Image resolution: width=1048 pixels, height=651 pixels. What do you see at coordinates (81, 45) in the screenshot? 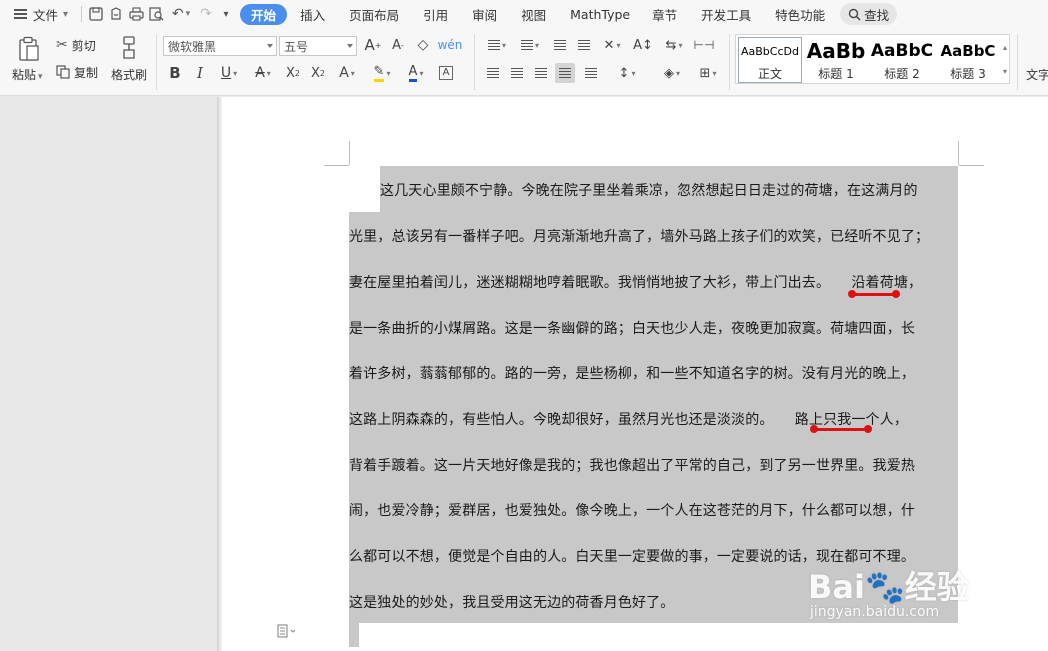
I see `cut-button: ✂ 剪切` at bounding box center [81, 45].